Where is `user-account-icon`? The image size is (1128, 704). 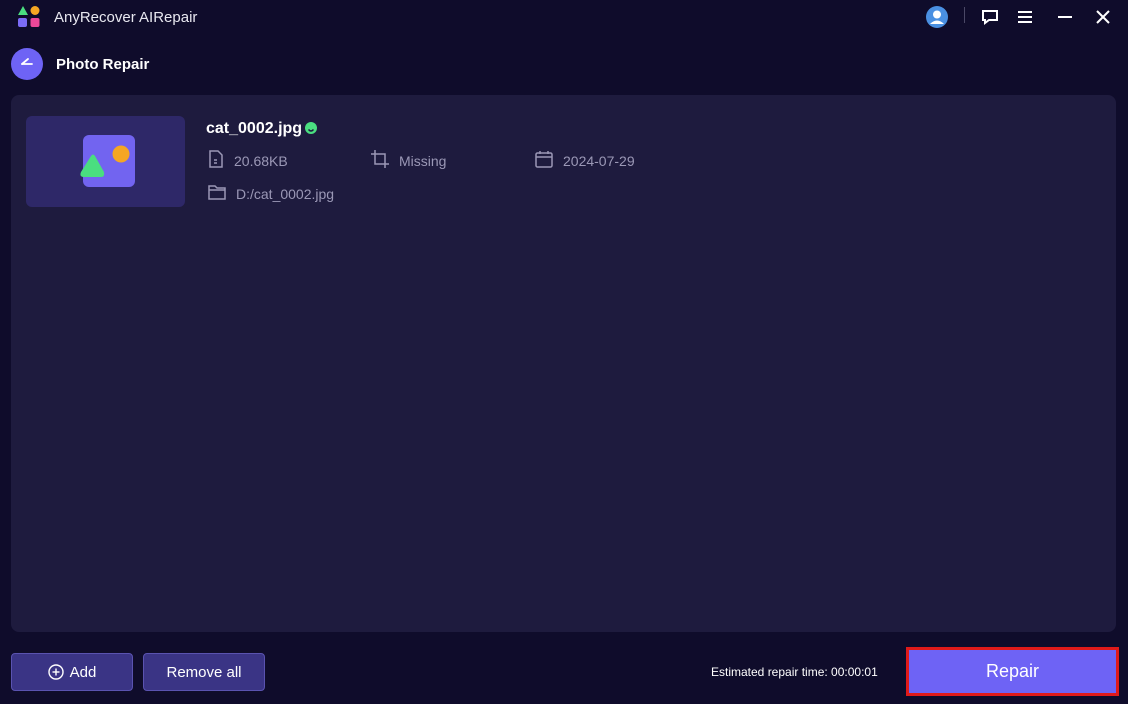 user-account-icon is located at coordinates (937, 17).